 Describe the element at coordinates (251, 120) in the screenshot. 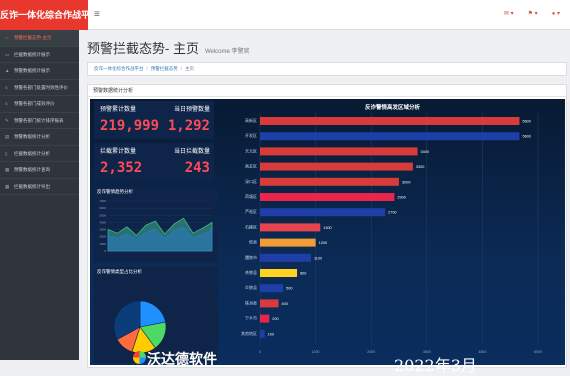

I see `category-label: 高新区` at that location.